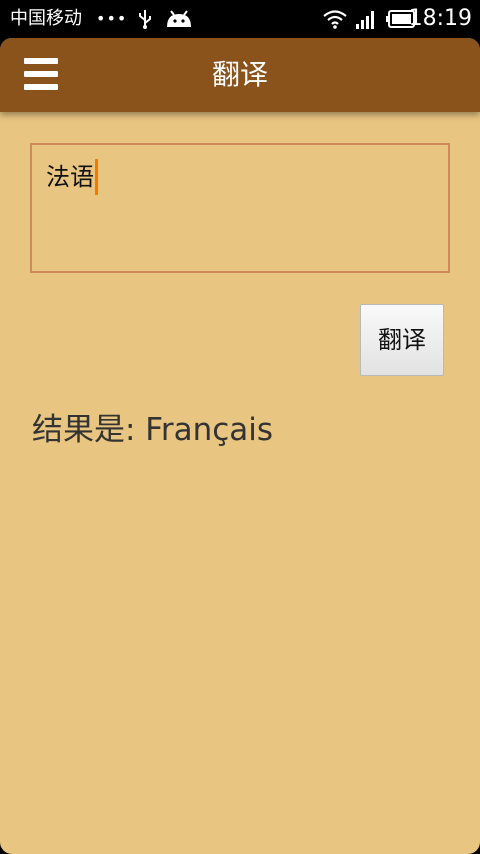  Describe the element at coordinates (179, 18) in the screenshot. I see `android-icon` at that location.